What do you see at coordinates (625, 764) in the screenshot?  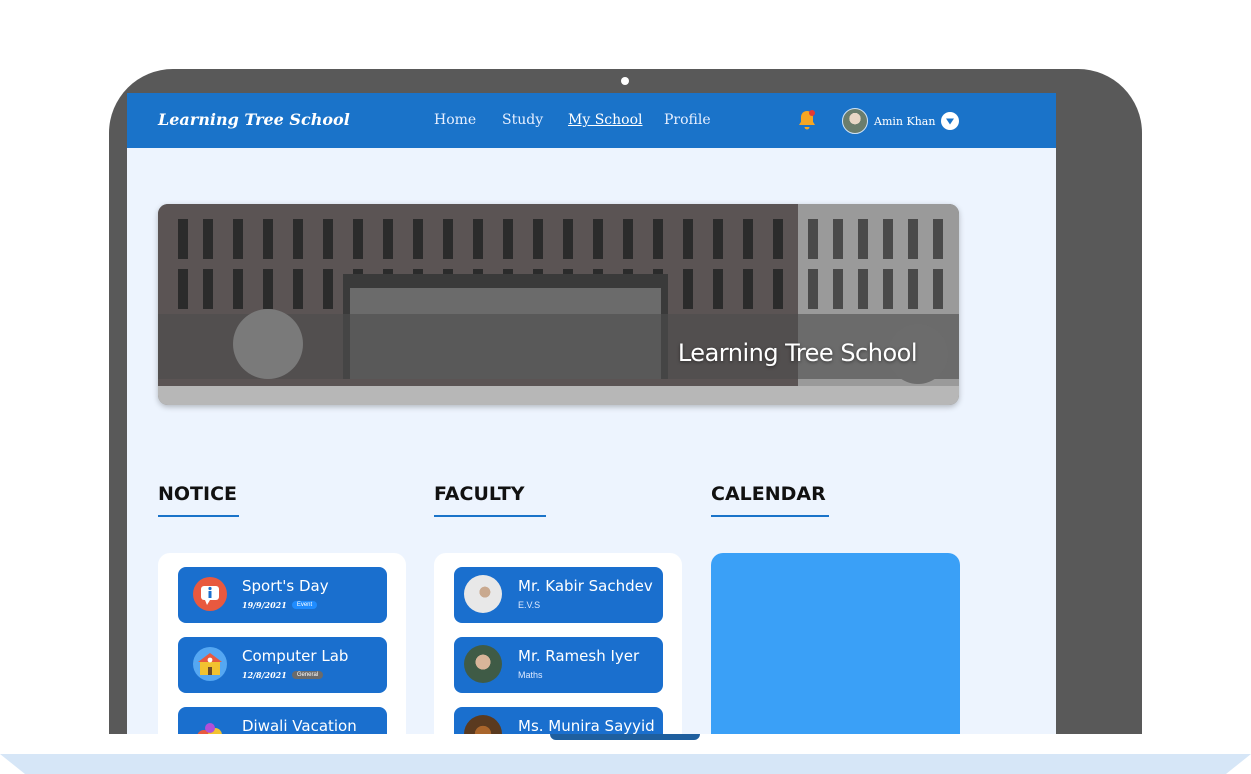 I see `laptop-base-shadow` at bounding box center [625, 764].